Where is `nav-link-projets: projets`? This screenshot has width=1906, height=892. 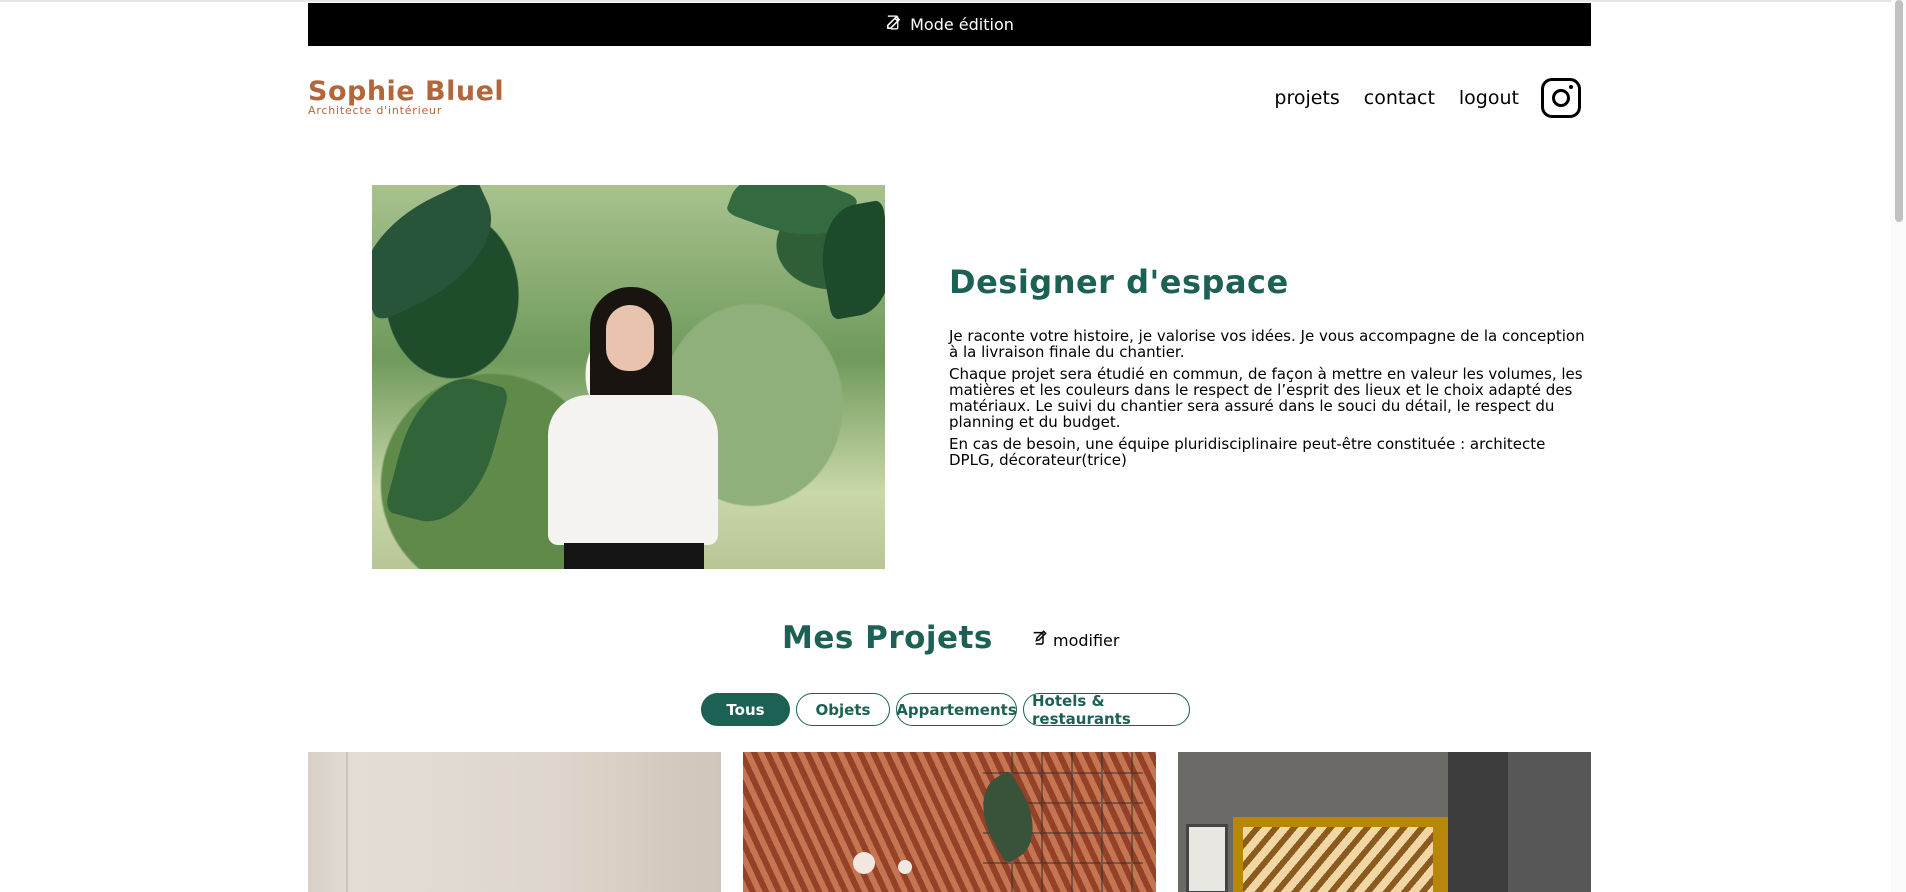
nav-link-projets: projets is located at coordinates (1306, 98).